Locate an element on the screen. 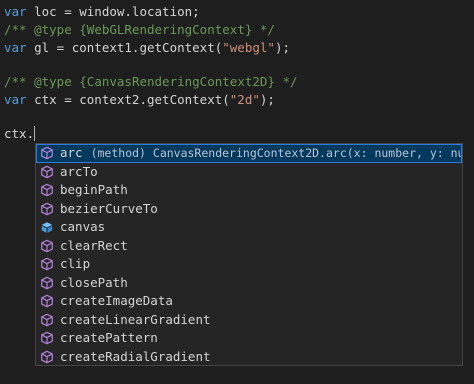 Image resolution: width=474 pixels, height=384 pixels. suggest-item-createImageData: createImageData is located at coordinates (249, 301).